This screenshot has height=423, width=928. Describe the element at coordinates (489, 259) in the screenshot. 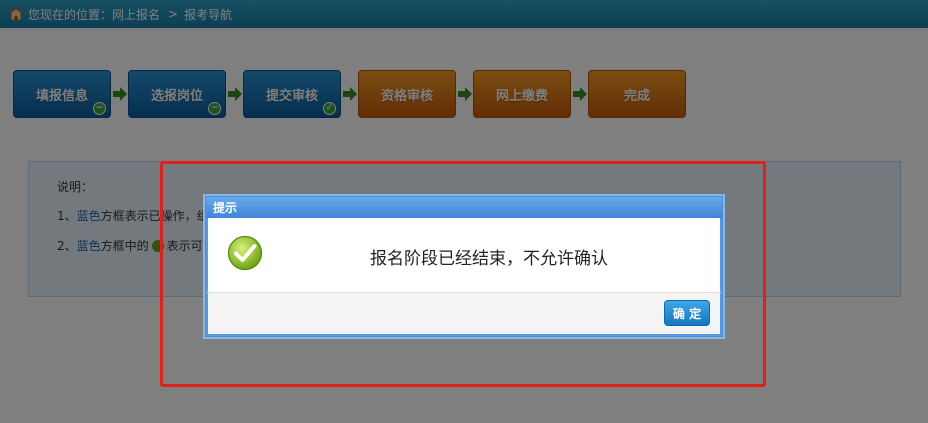

I see `dialog-message: 报名阶段已经结束，不允许确认` at that location.